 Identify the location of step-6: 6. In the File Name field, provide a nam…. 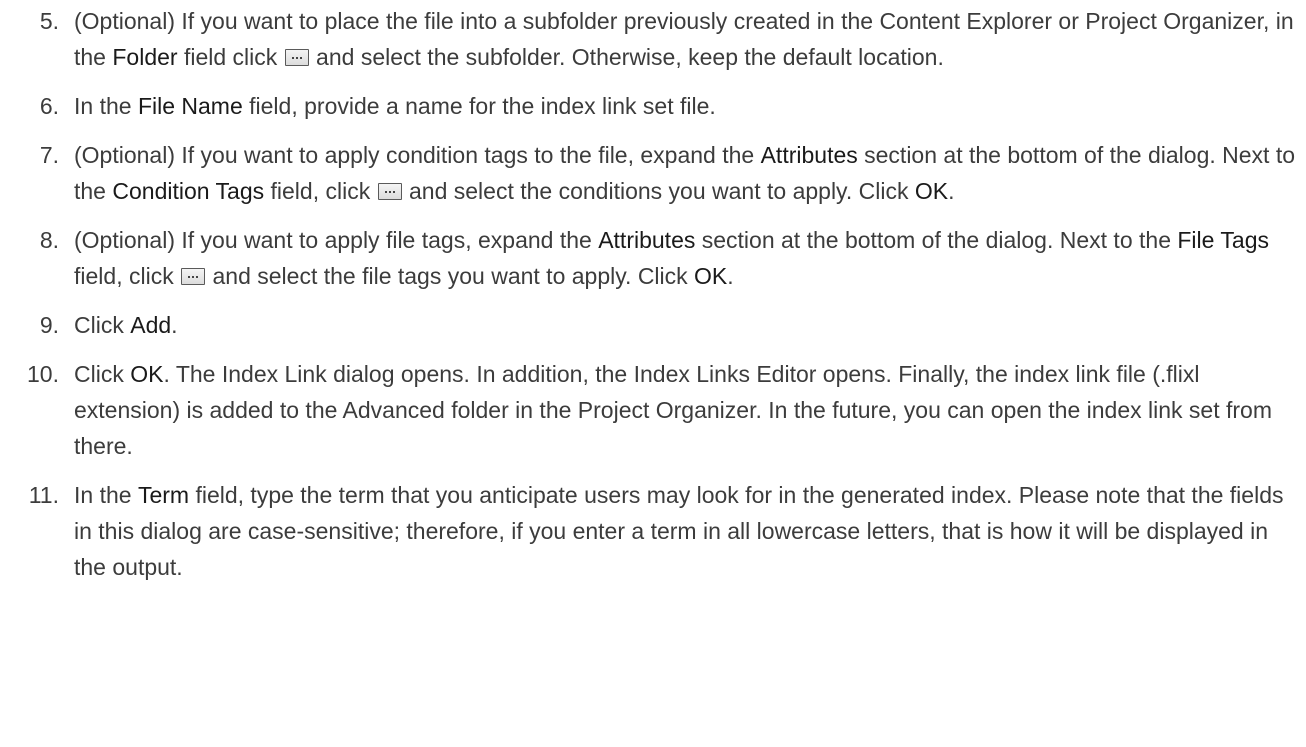
(653, 106).